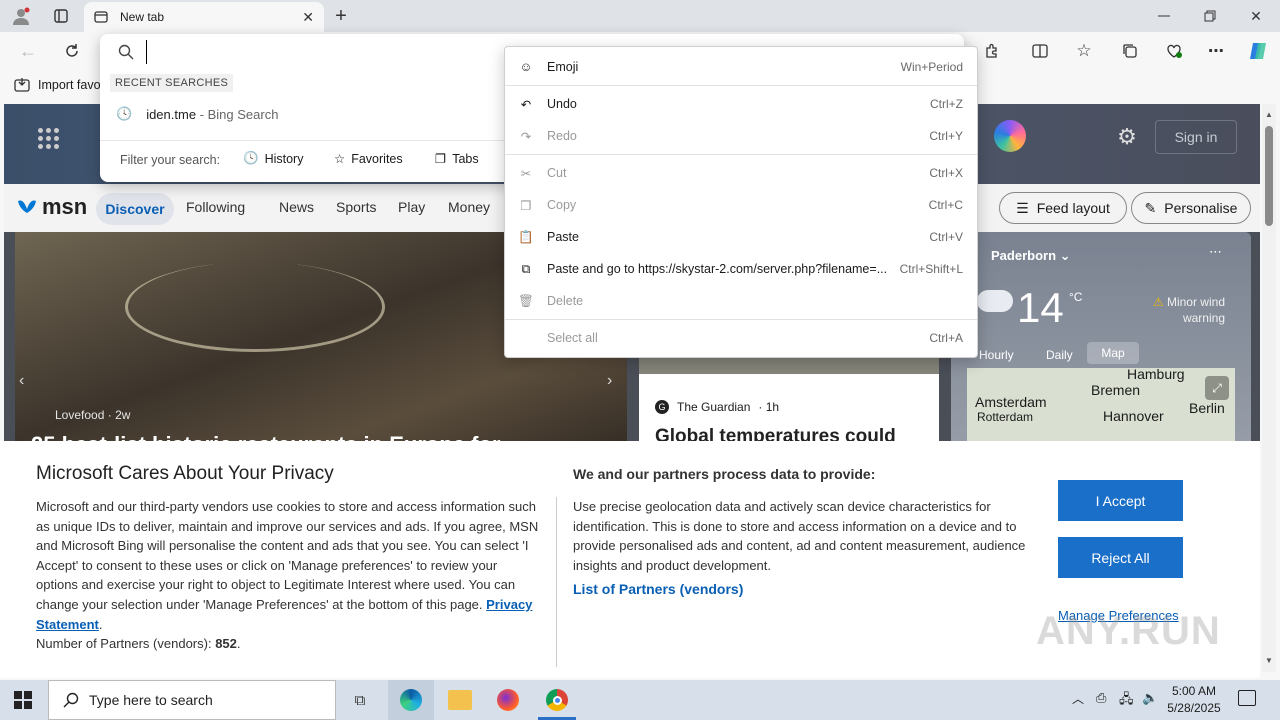 This screenshot has width=1280, height=720. What do you see at coordinates (741, 173) in the screenshot?
I see `menu-cut: ✂ Cut Ctrl+X` at bounding box center [741, 173].